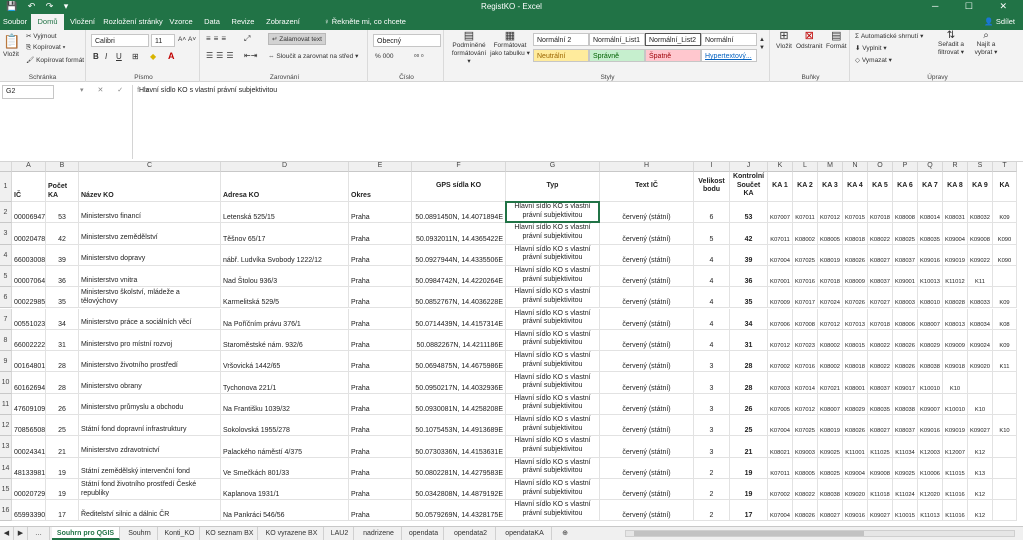  Describe the element at coordinates (780, 167) in the screenshot. I see `column-header-k: K` at that location.